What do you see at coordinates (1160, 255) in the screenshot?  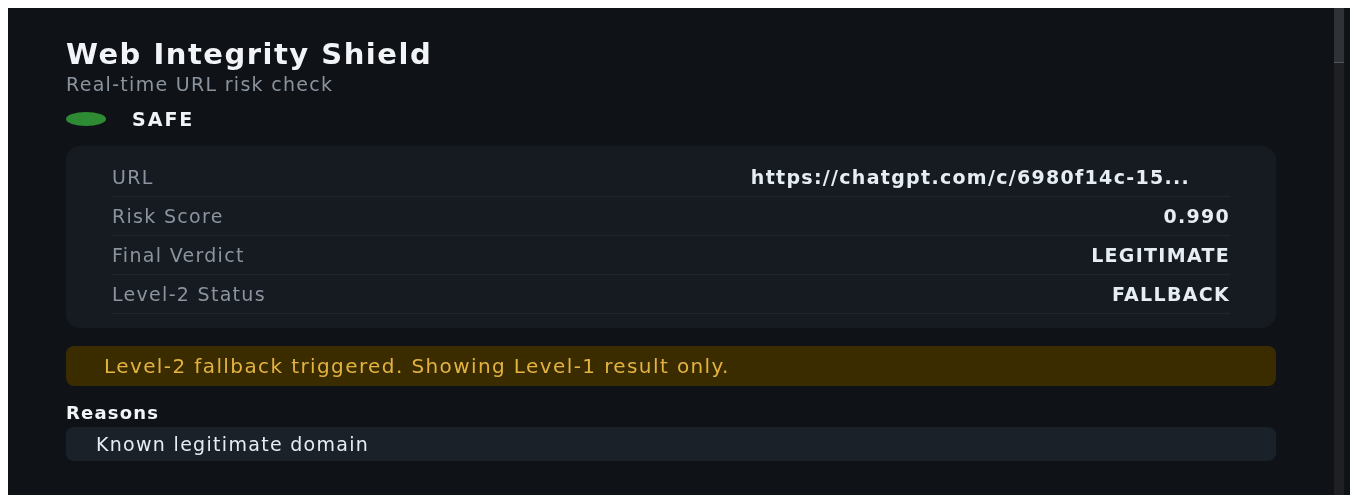 I see `detail-value: LEGITIMATE` at bounding box center [1160, 255].